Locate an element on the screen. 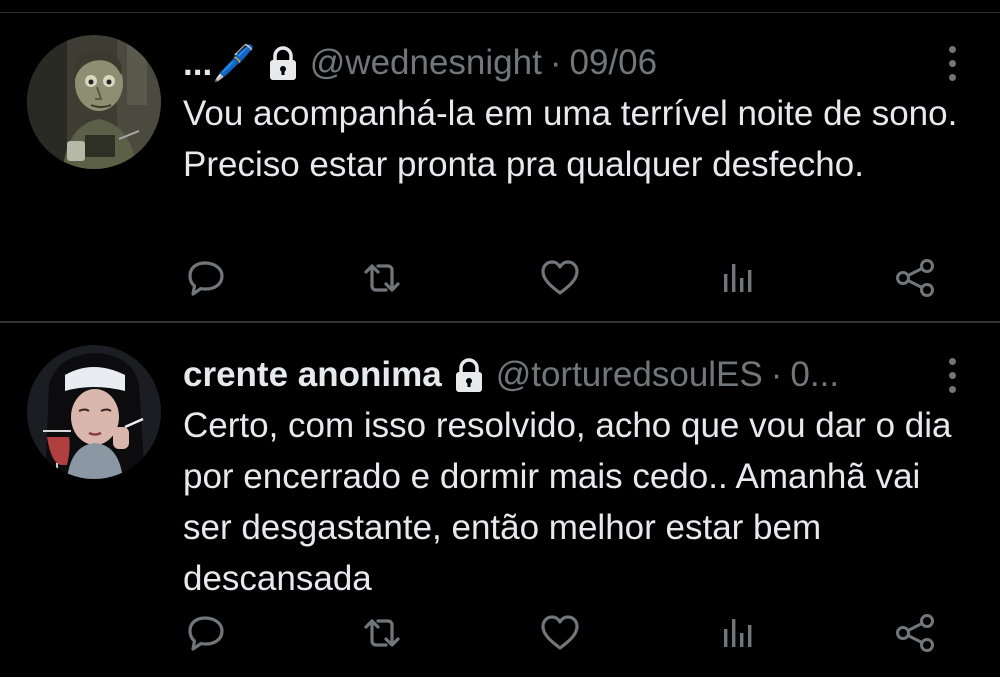 Image resolution: width=1000 pixels, height=677 pixels. user-handle: @wednesnight is located at coordinates (426, 63).